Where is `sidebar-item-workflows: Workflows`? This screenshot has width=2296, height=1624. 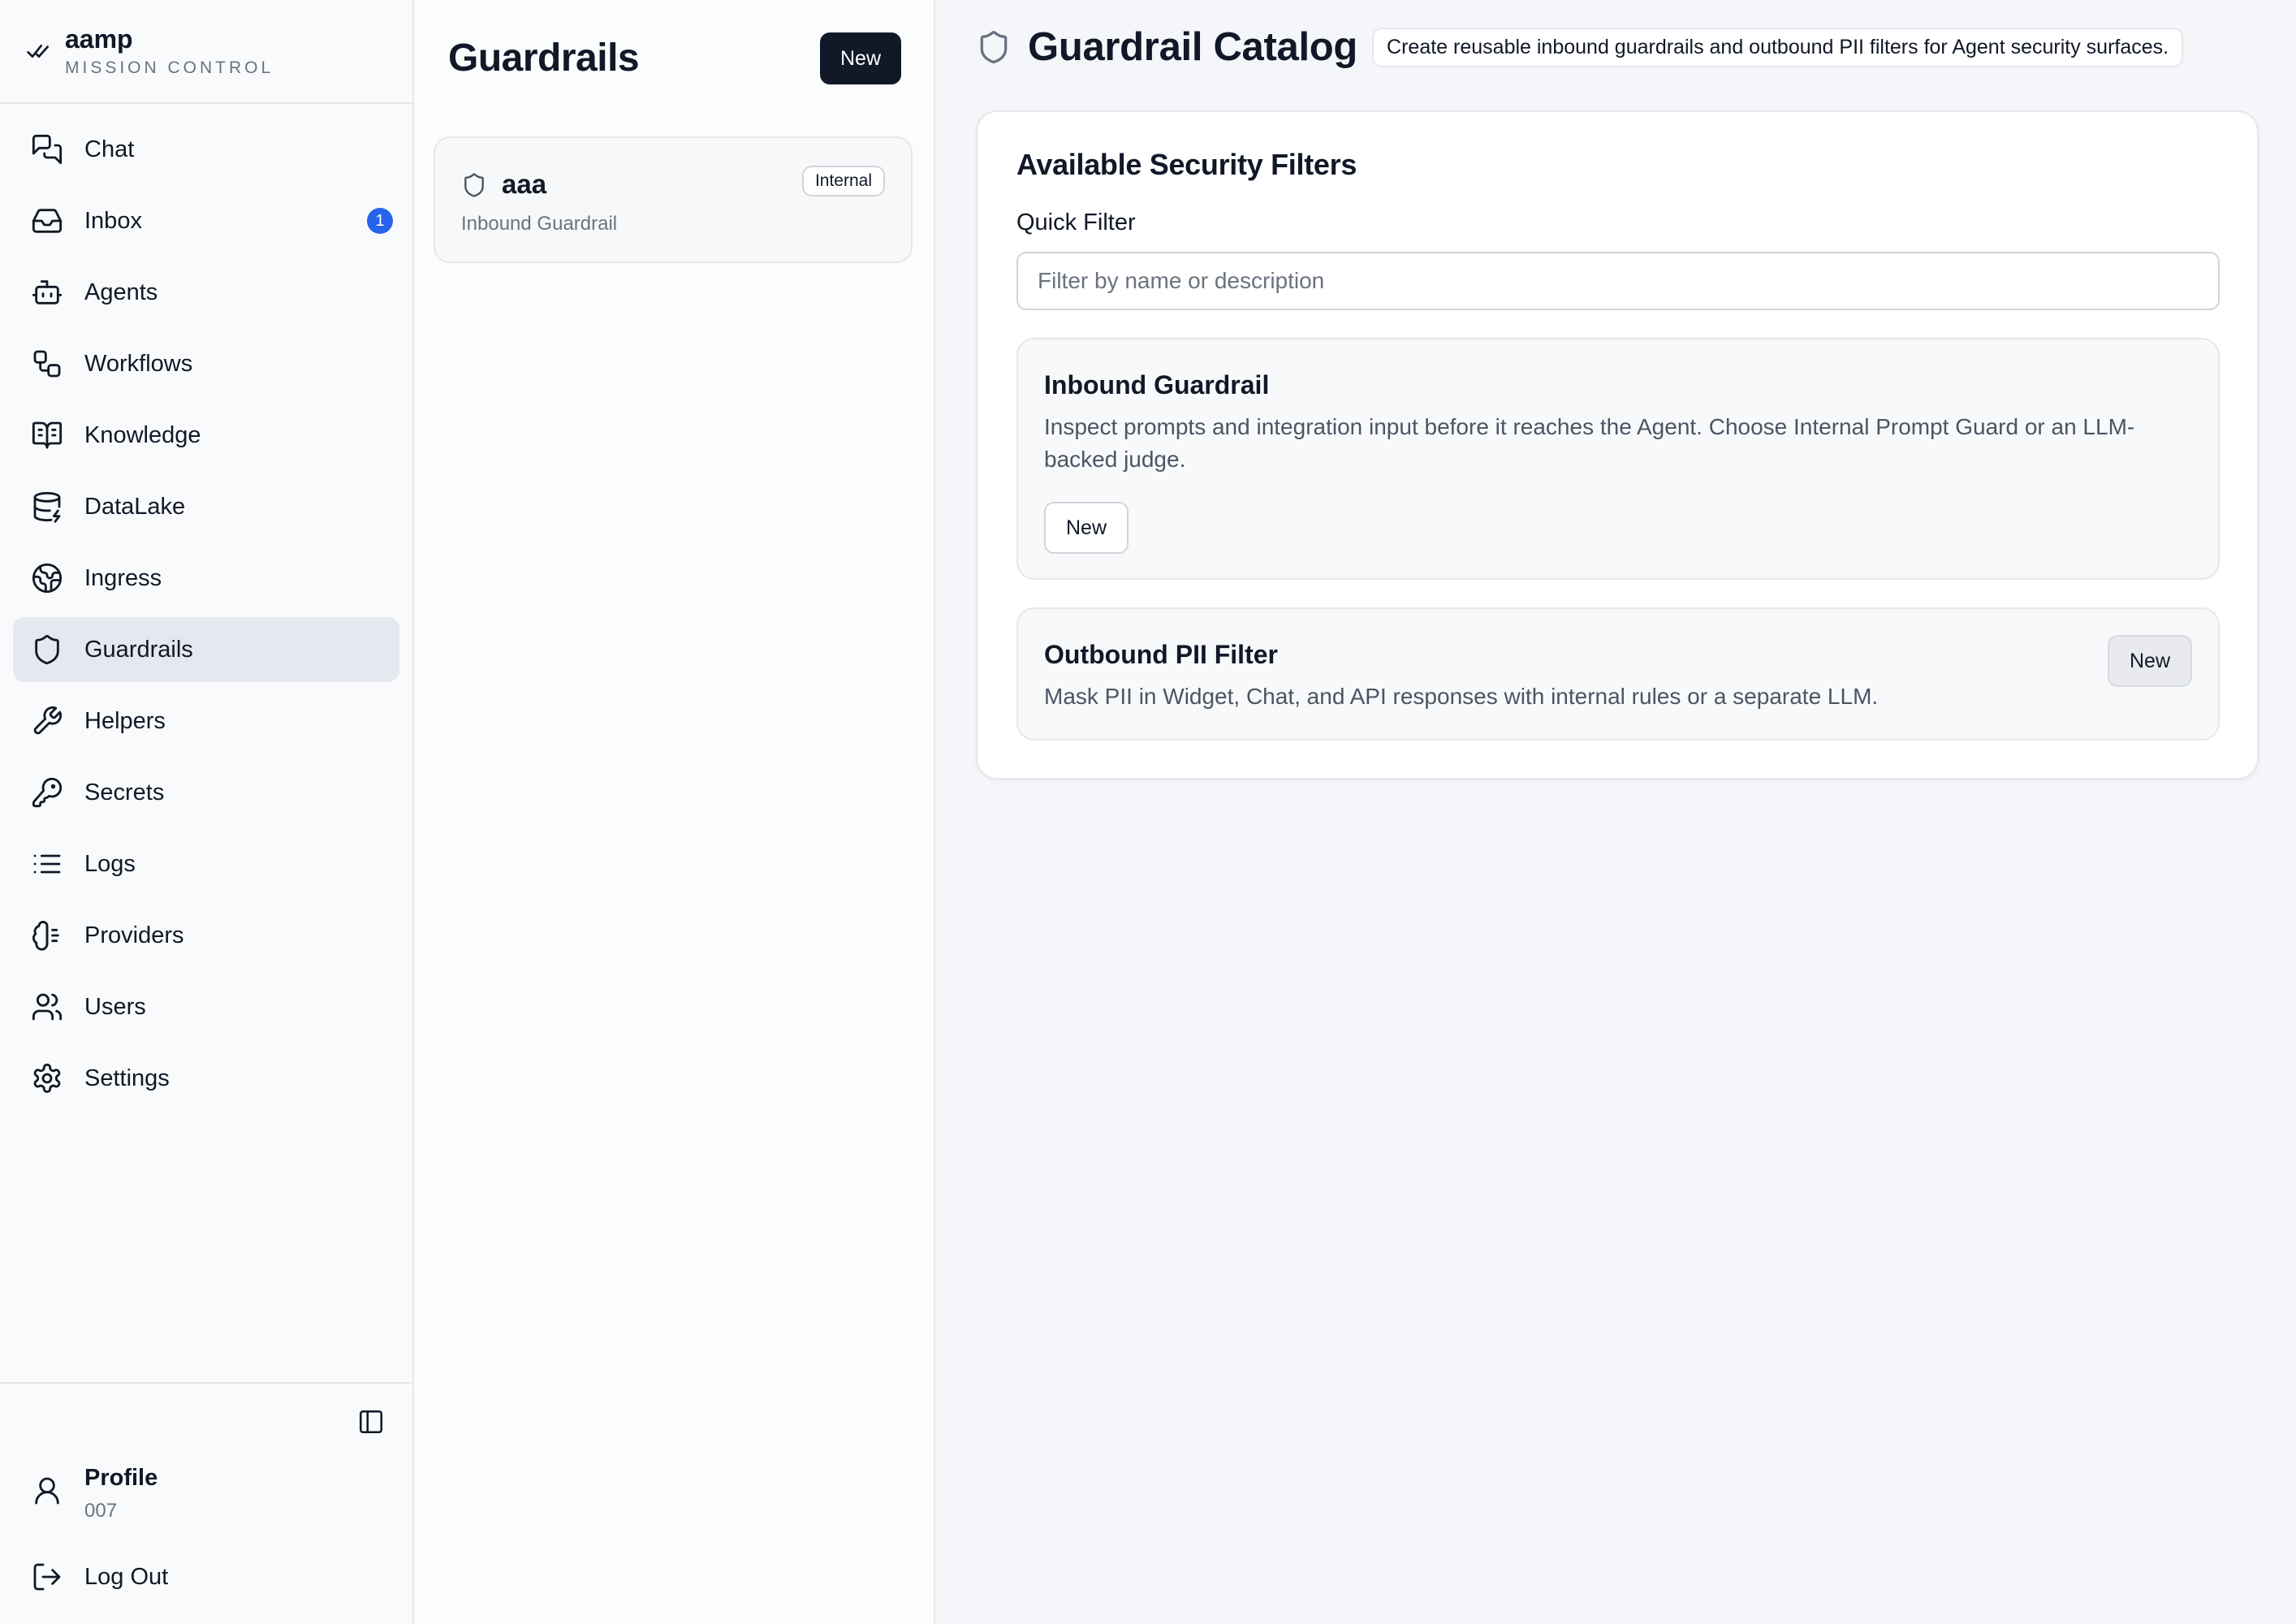
sidebar-item-workflows: Workflows is located at coordinates (206, 364).